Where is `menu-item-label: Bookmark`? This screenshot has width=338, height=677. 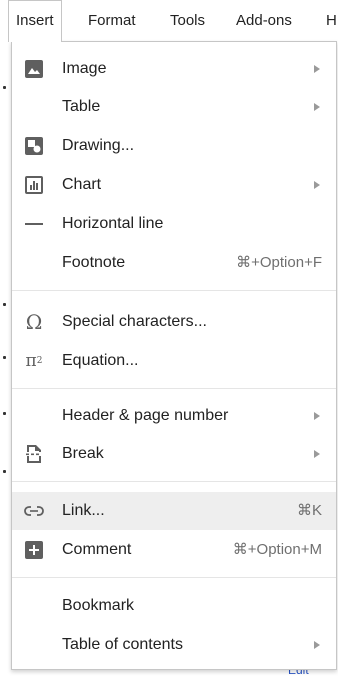
menu-item-label: Bookmark is located at coordinates (98, 605).